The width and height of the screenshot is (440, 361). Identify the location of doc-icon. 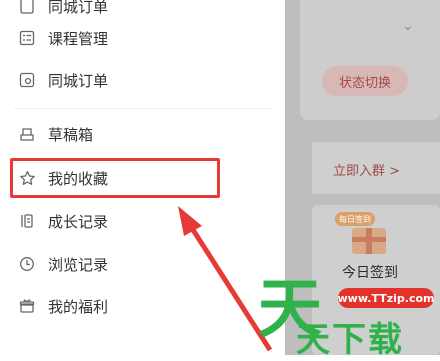
(27, 7).